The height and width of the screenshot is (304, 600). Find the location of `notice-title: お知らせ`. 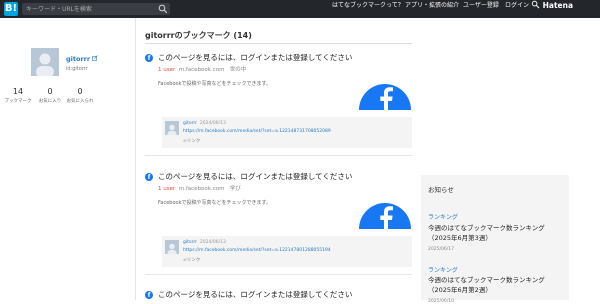

notice-title: お知らせ is located at coordinates (441, 190).